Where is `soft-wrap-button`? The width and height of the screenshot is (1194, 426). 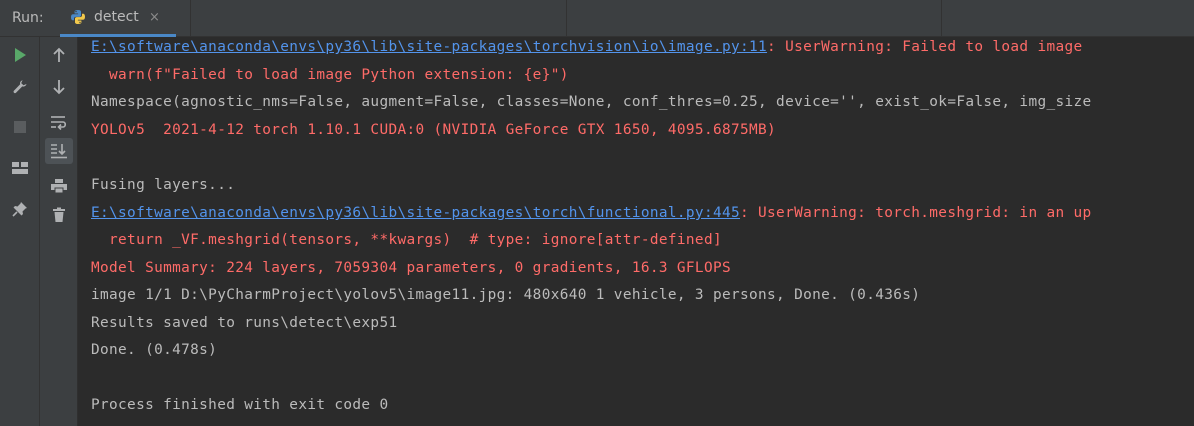
soft-wrap-button is located at coordinates (59, 122).